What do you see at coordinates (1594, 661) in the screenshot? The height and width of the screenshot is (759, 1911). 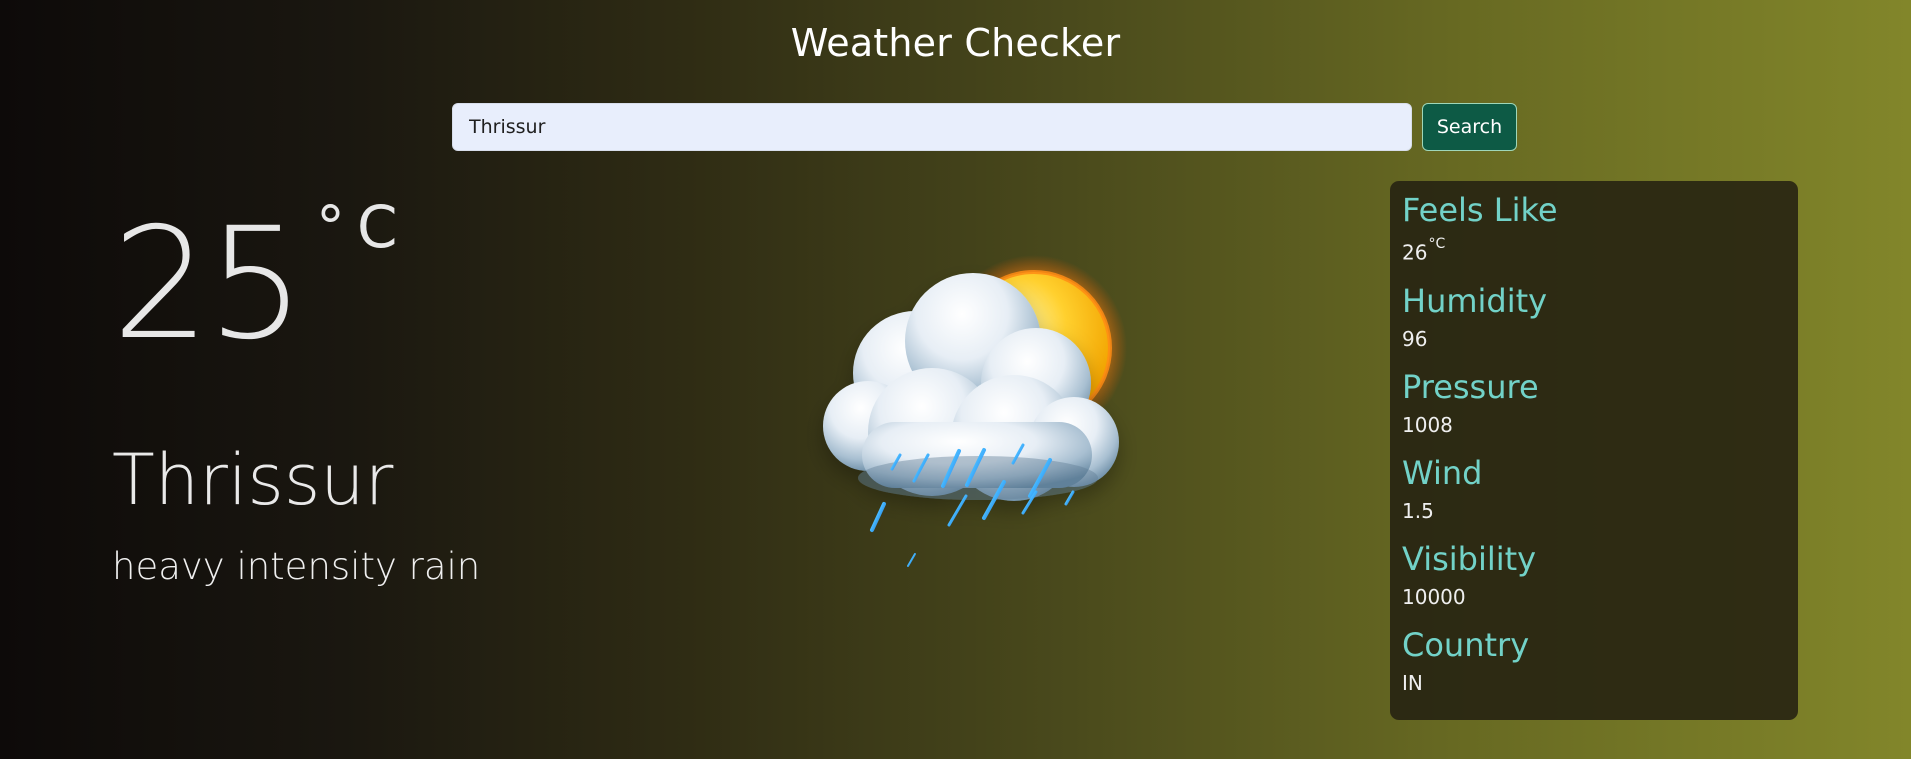 I see `country-group: Country IN` at bounding box center [1594, 661].